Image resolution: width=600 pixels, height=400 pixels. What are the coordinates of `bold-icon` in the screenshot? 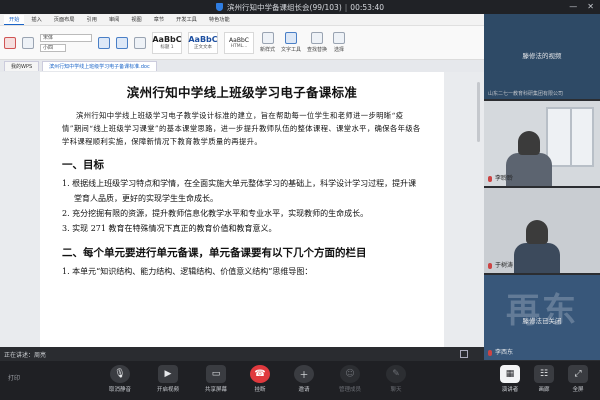 It's located at (104, 42).